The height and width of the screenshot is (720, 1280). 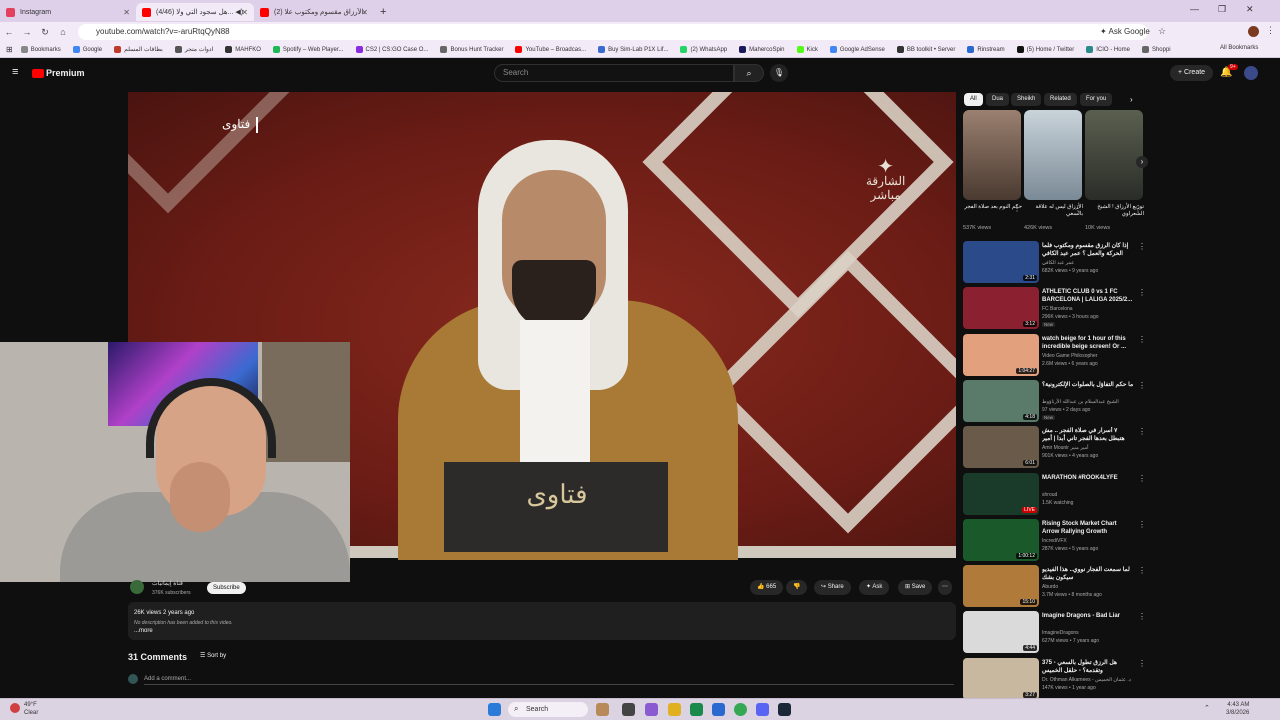 I want to click on steam-icon, so click(x=784, y=709).